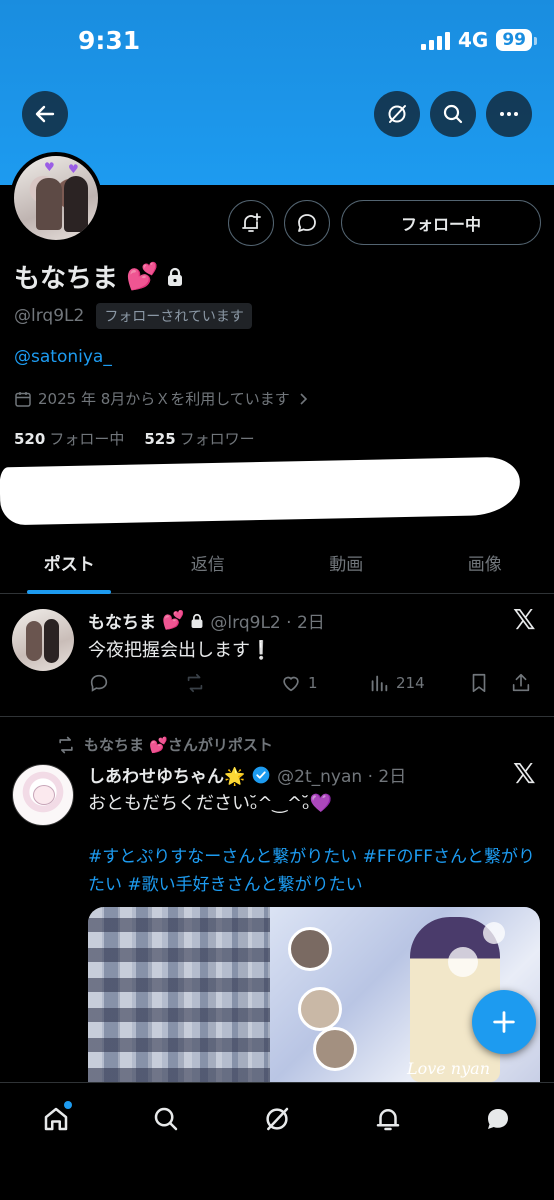 The image size is (554, 1200). Describe the element at coordinates (174, 316) in the screenshot. I see `follows-you-badge: フォローされています` at that location.